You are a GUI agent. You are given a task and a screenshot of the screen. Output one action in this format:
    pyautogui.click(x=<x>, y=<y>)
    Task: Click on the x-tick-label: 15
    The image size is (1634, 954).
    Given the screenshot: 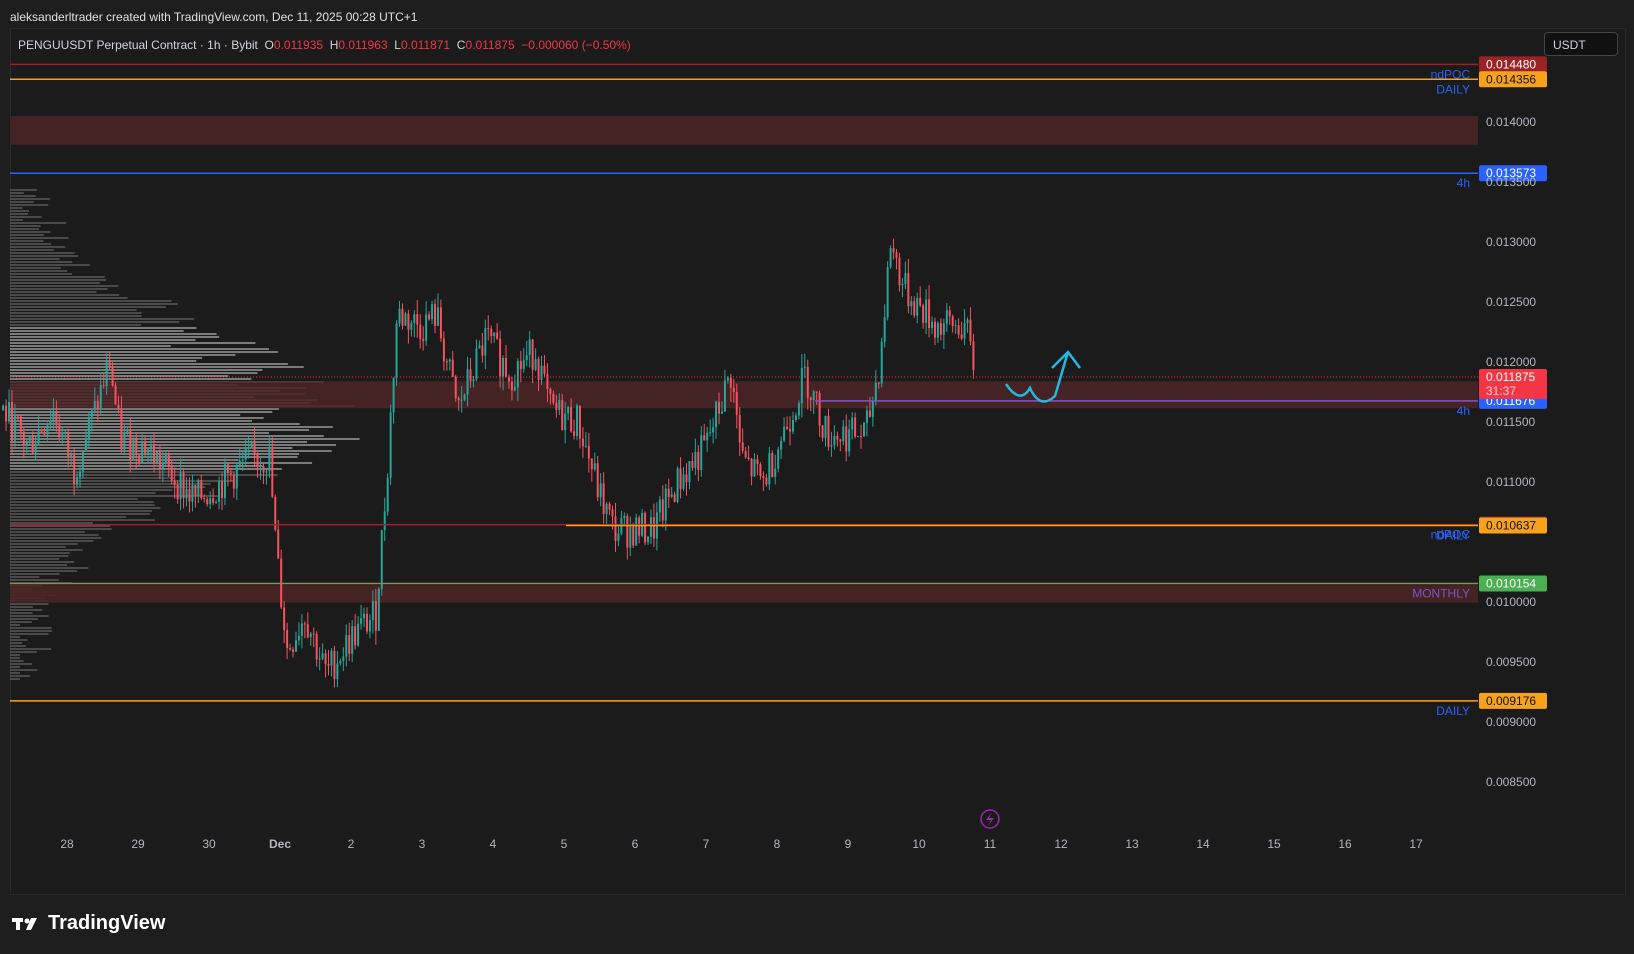 What is the action you would take?
    pyautogui.click(x=1274, y=844)
    